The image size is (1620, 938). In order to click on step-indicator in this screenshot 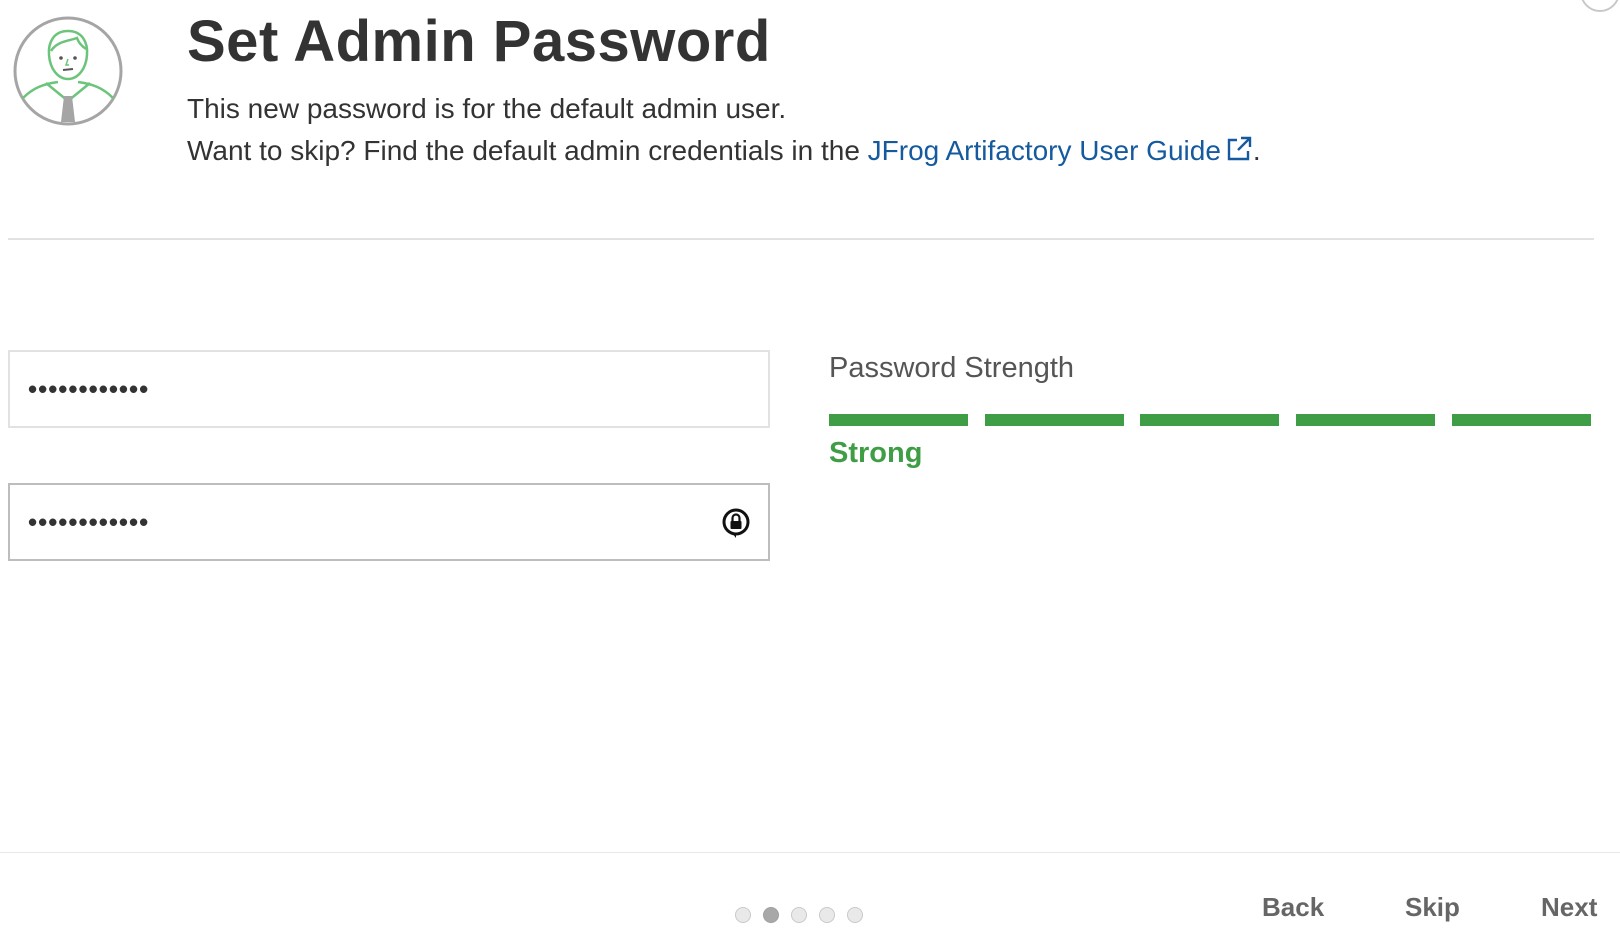, I will do `click(800, 916)`.